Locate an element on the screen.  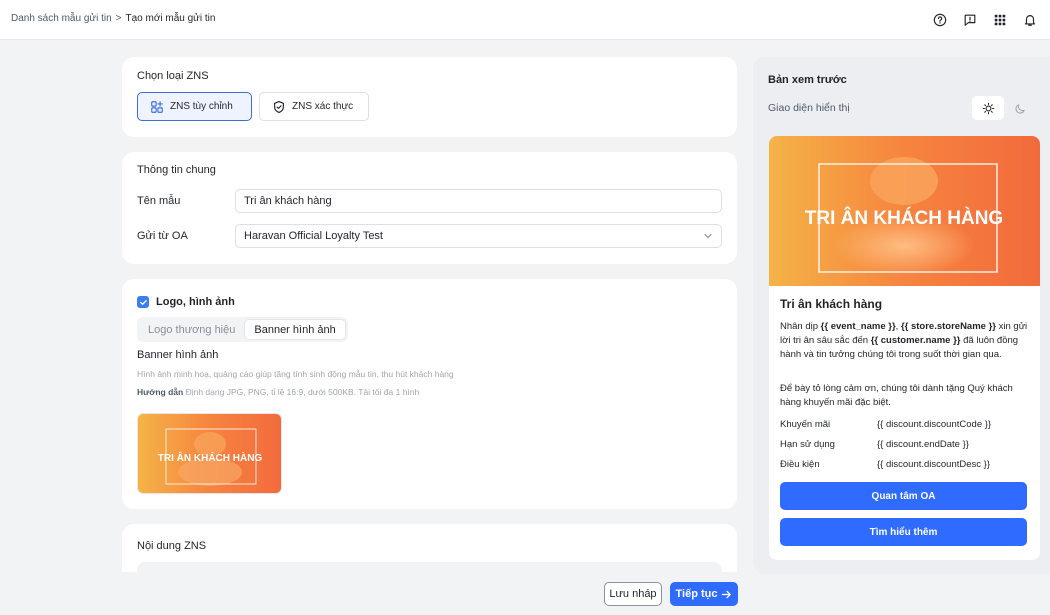
arrow-right-icon is located at coordinates (727, 594).